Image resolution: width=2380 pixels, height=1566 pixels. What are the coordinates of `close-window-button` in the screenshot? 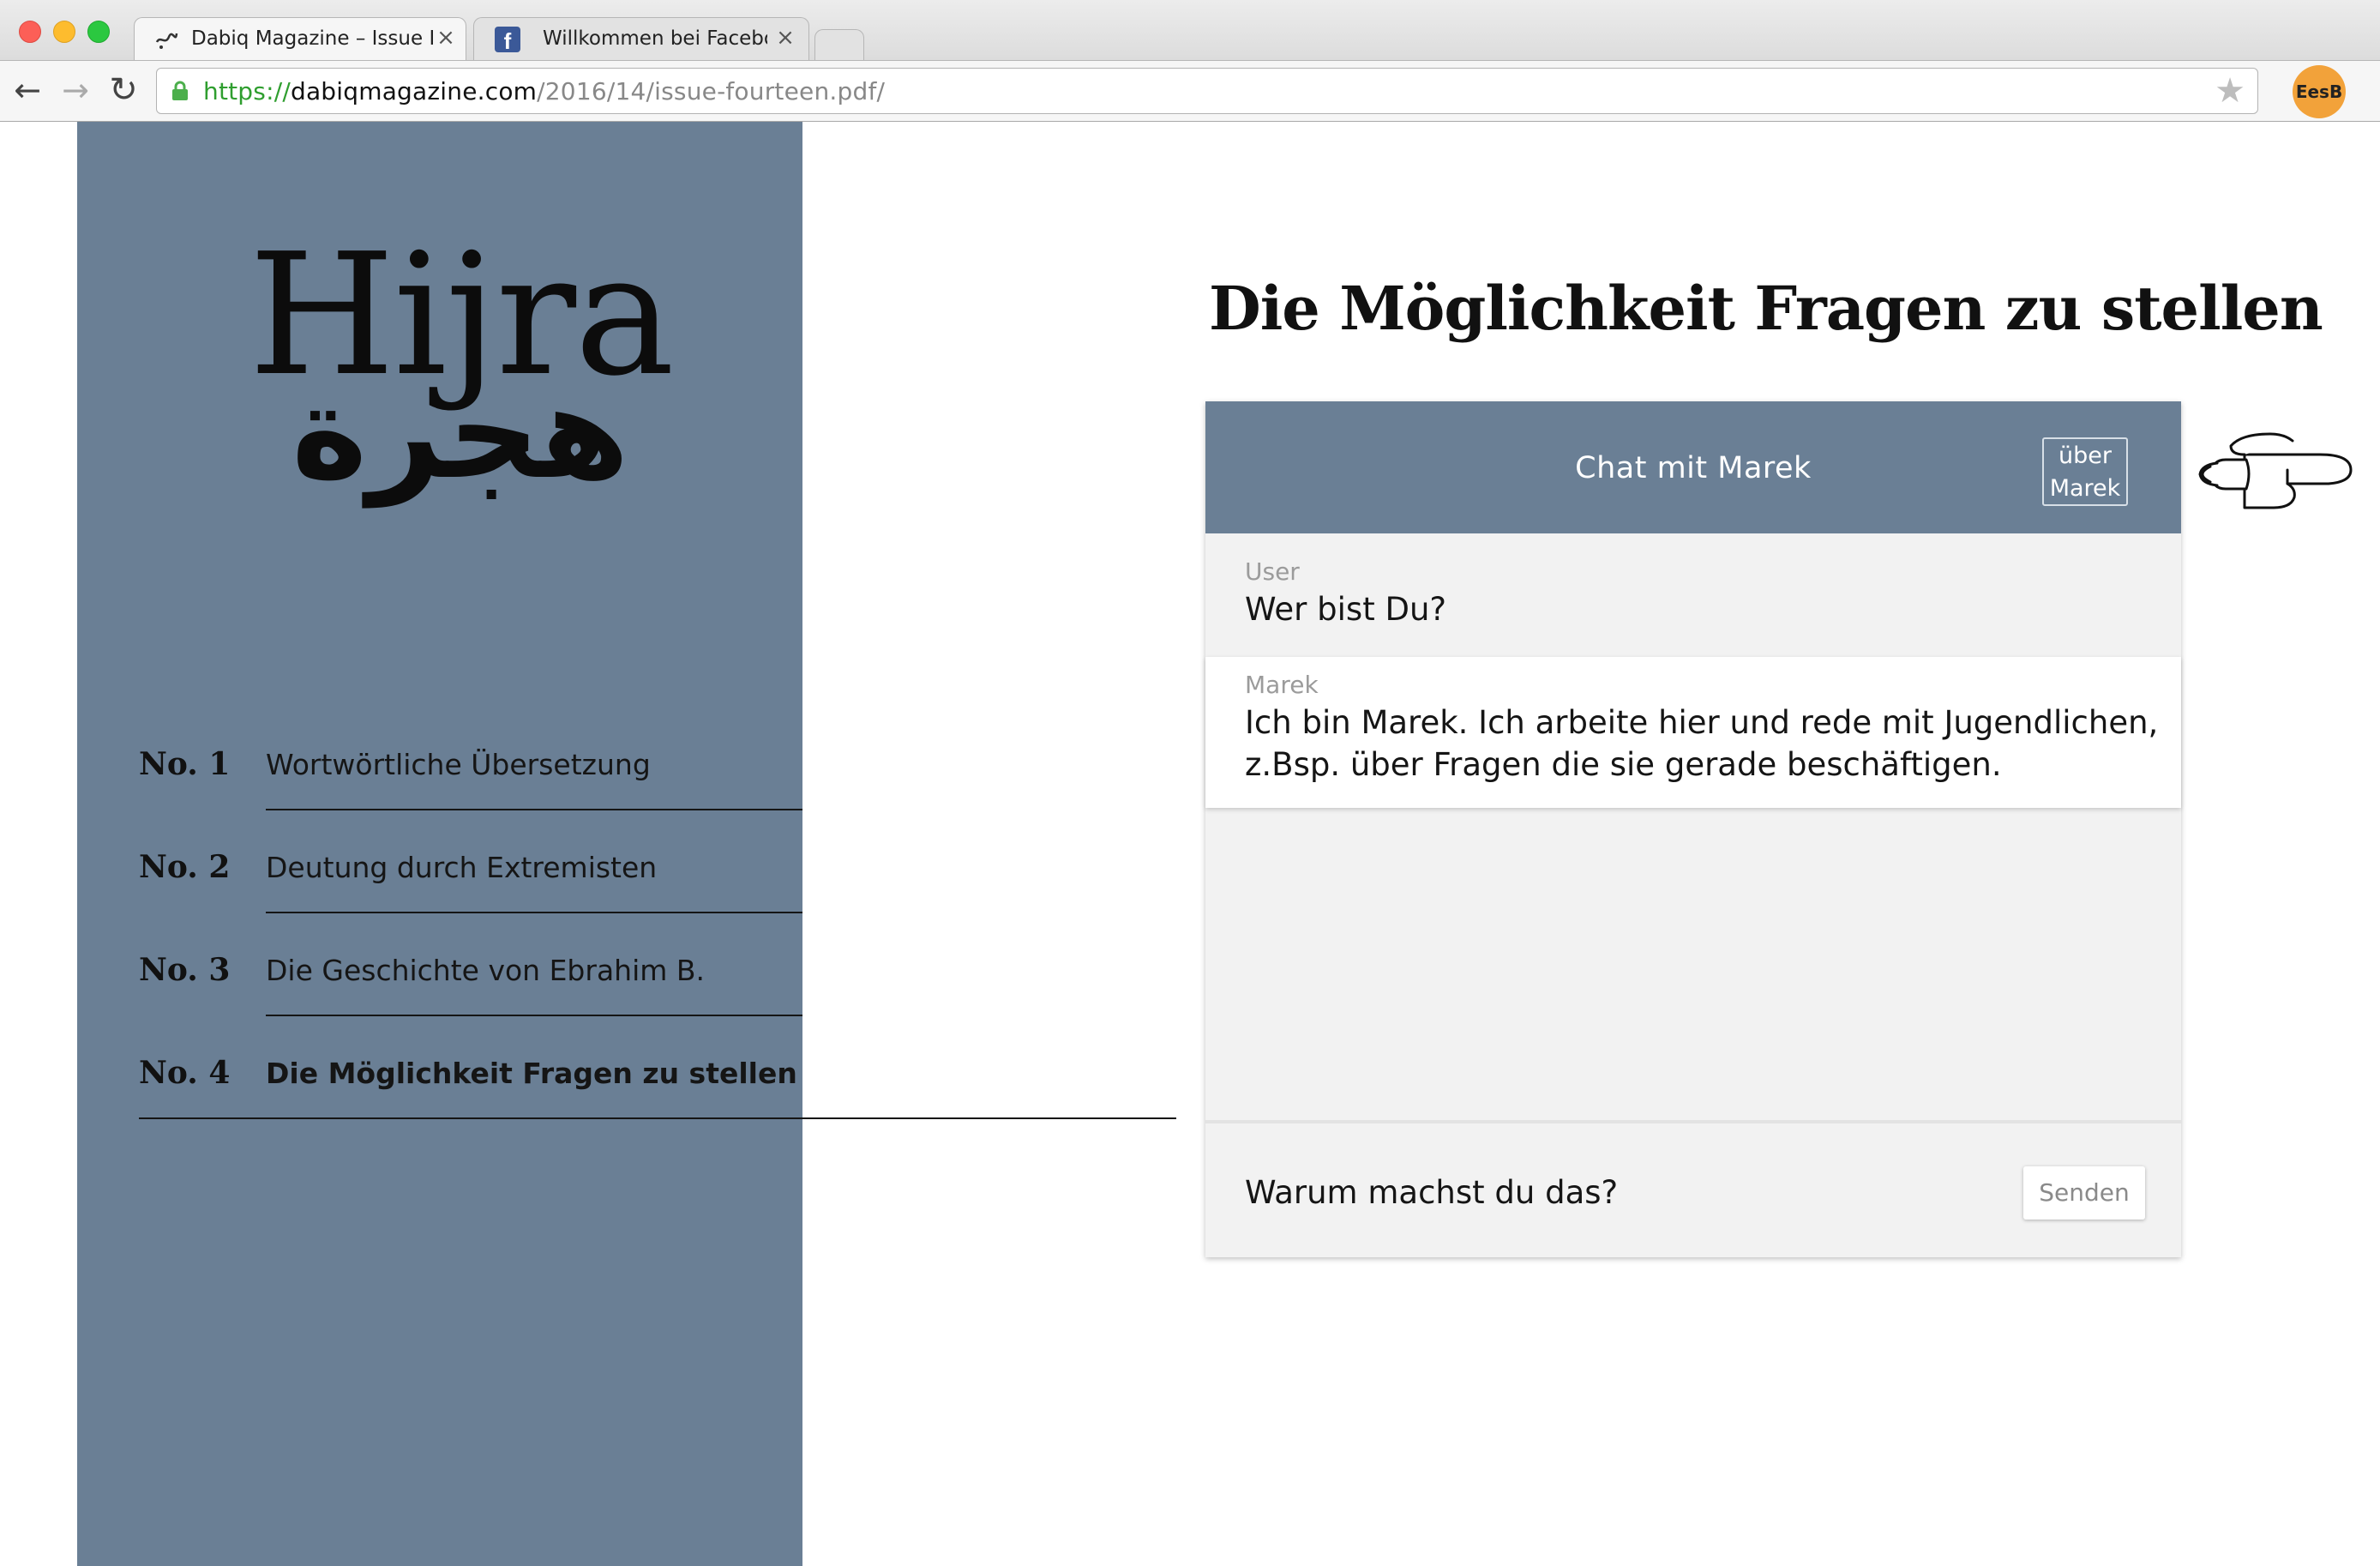 It's located at (30, 32).